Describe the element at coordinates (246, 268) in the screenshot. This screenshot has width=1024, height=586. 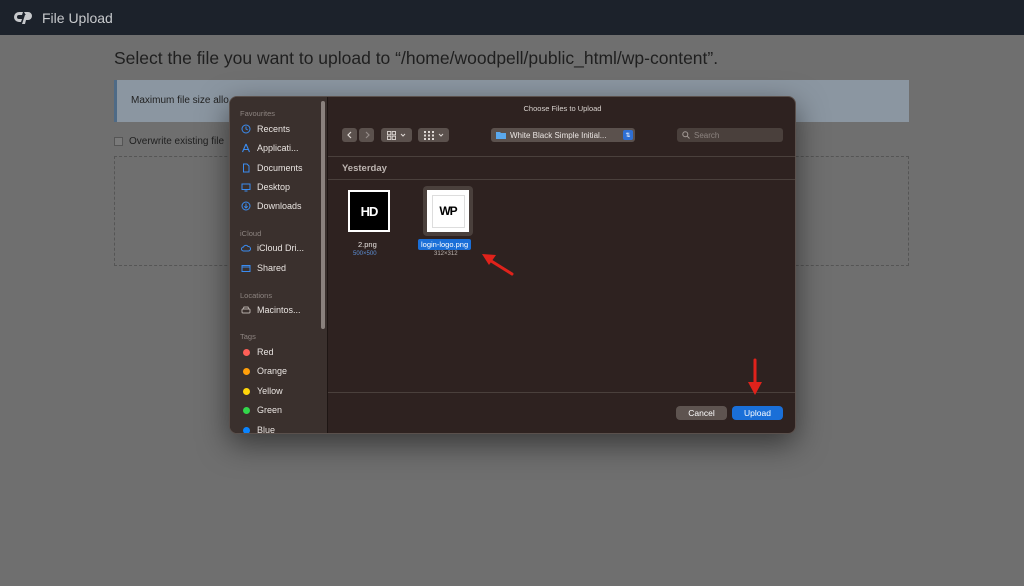
I see `shared-folder-icon` at that location.